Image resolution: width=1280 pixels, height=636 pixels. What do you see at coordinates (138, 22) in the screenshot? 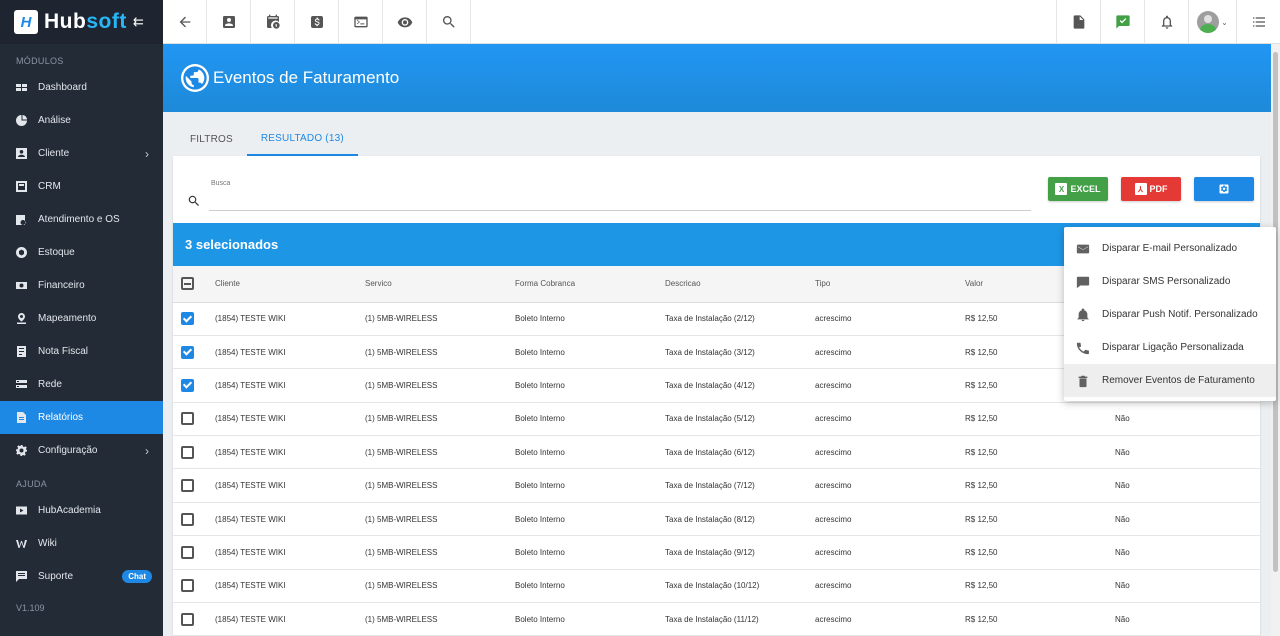
I see `collapse-menu-icon: ⇇` at bounding box center [138, 22].